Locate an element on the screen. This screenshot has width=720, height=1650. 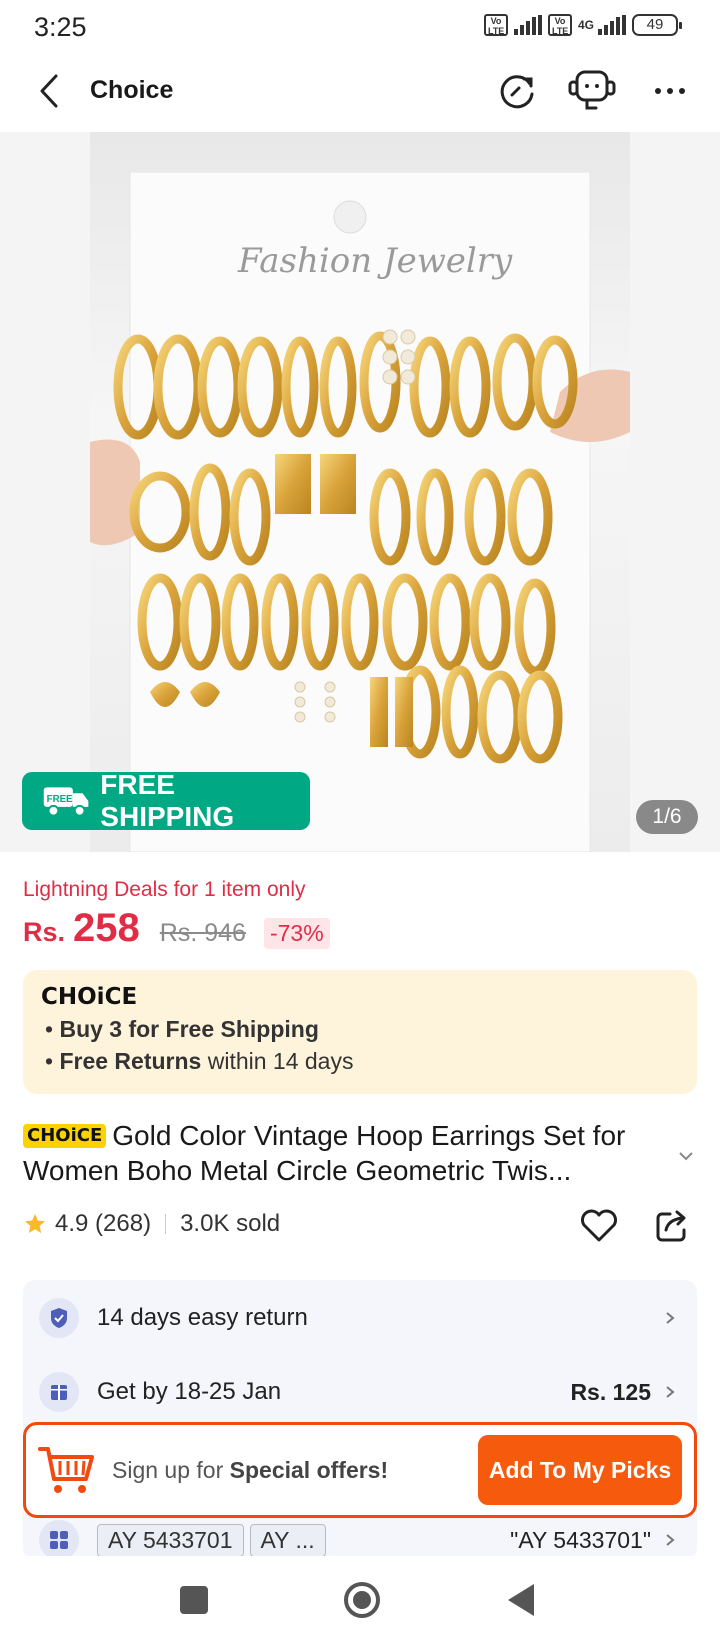
choice-logo: CHOiCE is located at coordinates (89, 997).